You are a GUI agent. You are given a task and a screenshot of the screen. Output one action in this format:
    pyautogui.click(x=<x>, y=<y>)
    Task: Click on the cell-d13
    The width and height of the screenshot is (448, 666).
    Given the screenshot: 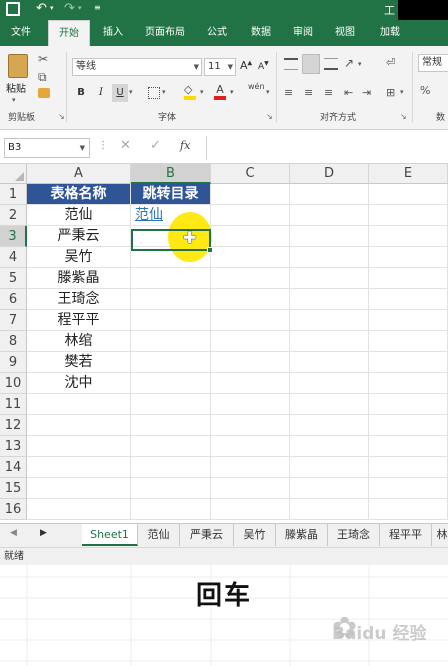 What is the action you would take?
    pyautogui.click(x=329, y=446)
    